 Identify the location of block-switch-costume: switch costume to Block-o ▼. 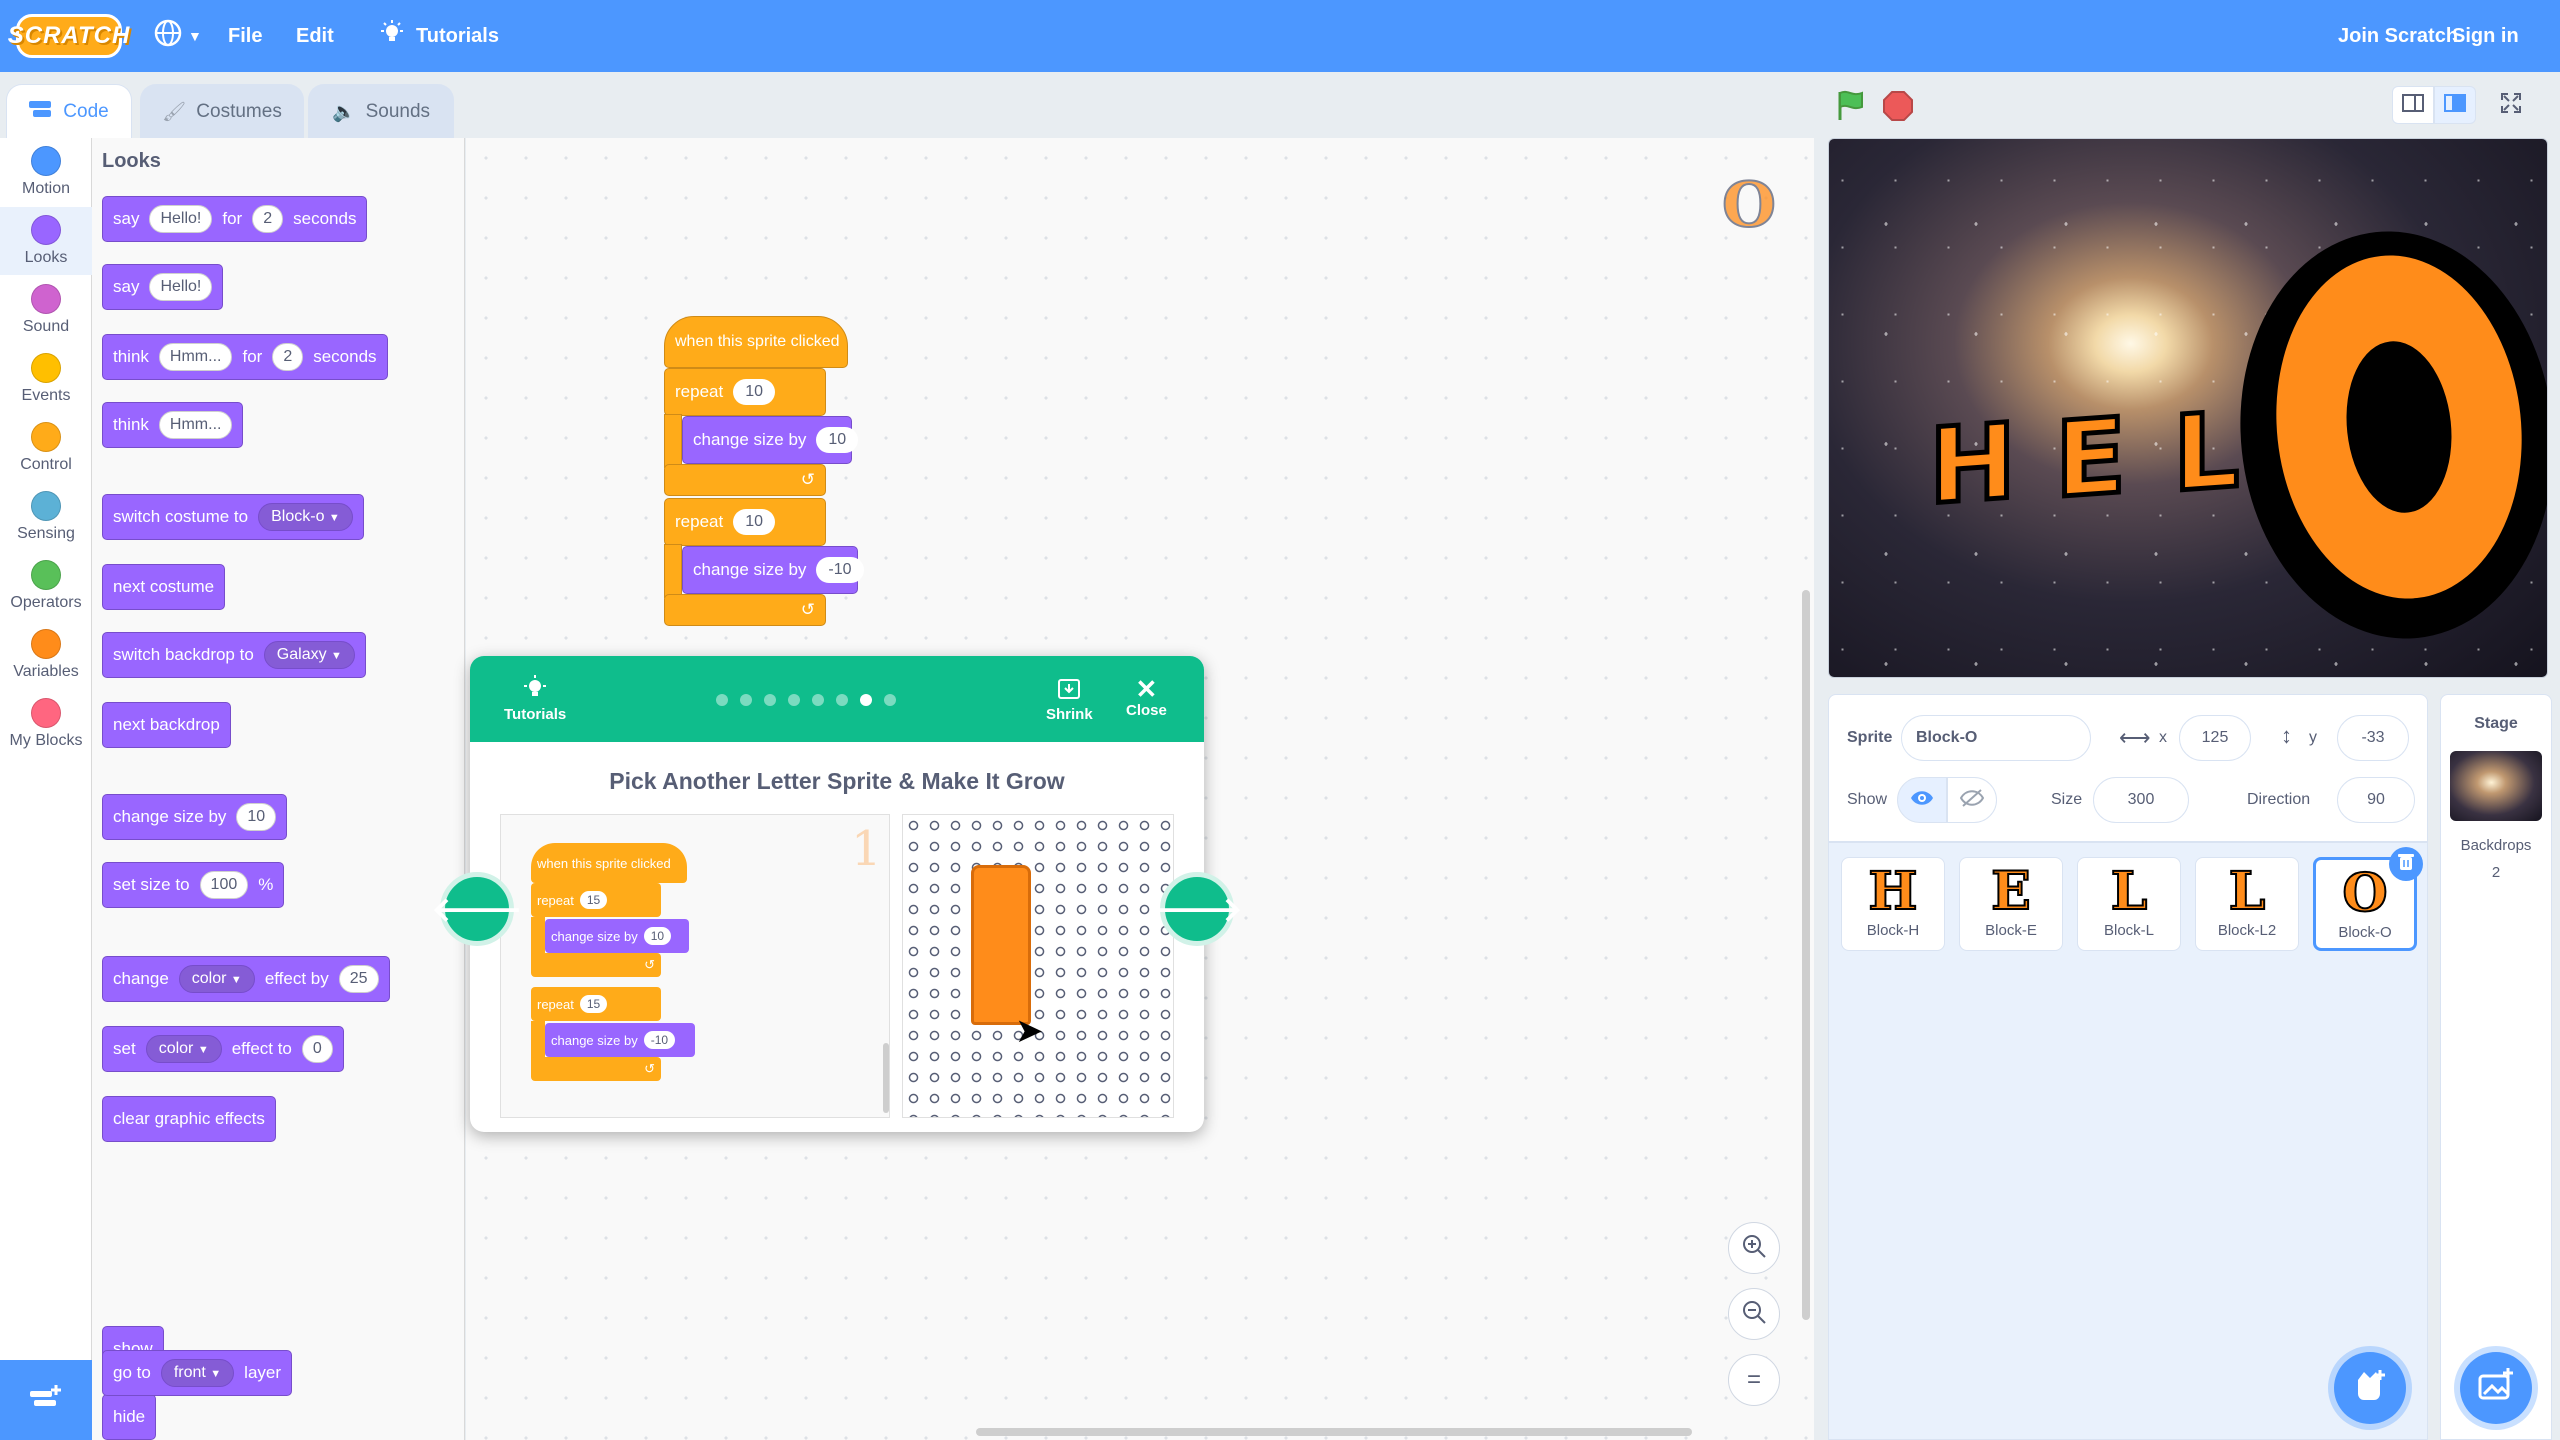
(233, 517).